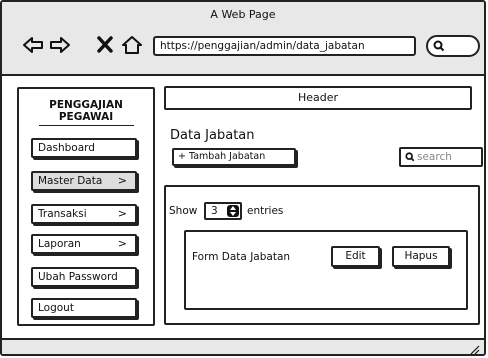 The height and width of the screenshot is (358, 488). I want to click on sidebar-item-dashboard: Dashboard, so click(84, 148).